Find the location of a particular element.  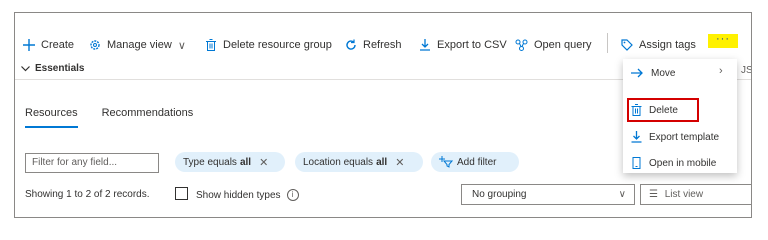

create-button: Create is located at coordinates (48, 45).